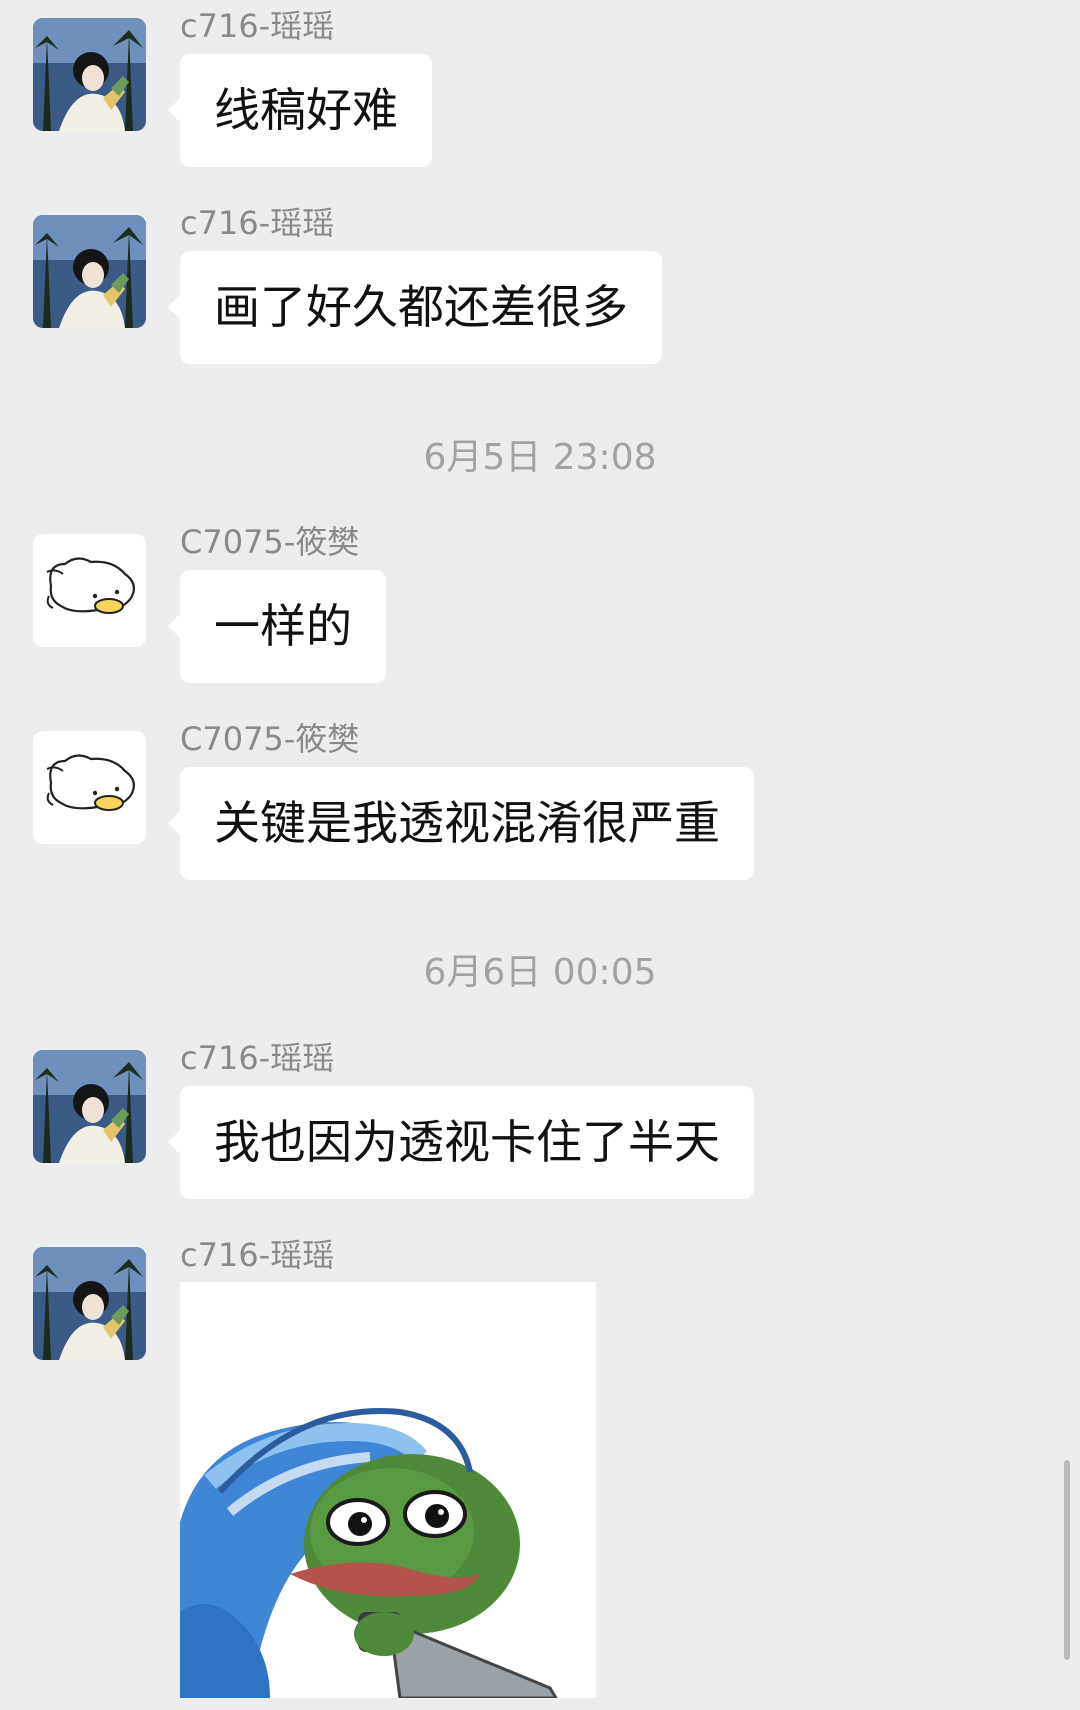  What do you see at coordinates (415, 307) in the screenshot?
I see `message-bubble: 画了好久都还差很多` at bounding box center [415, 307].